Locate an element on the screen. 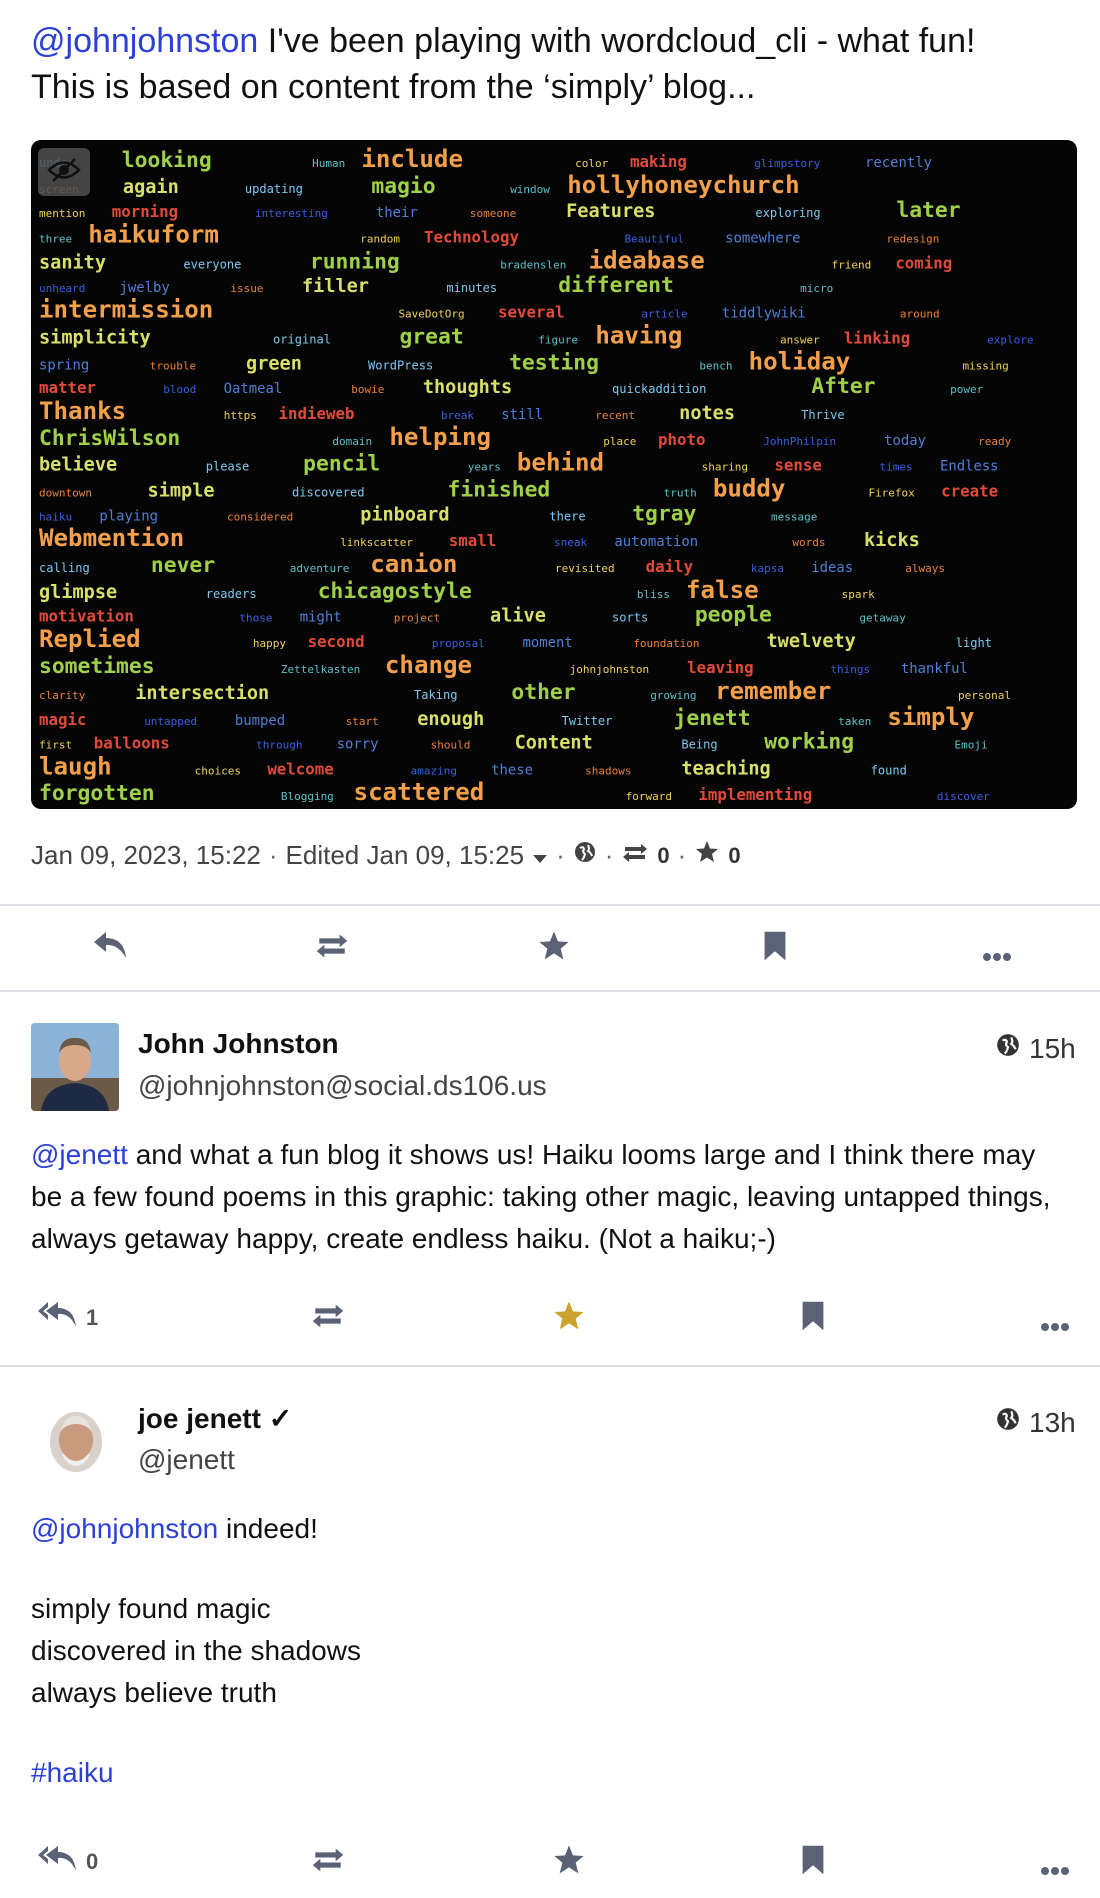 The width and height of the screenshot is (1100, 1898). wordcloud-word: again is located at coordinates (151, 187).